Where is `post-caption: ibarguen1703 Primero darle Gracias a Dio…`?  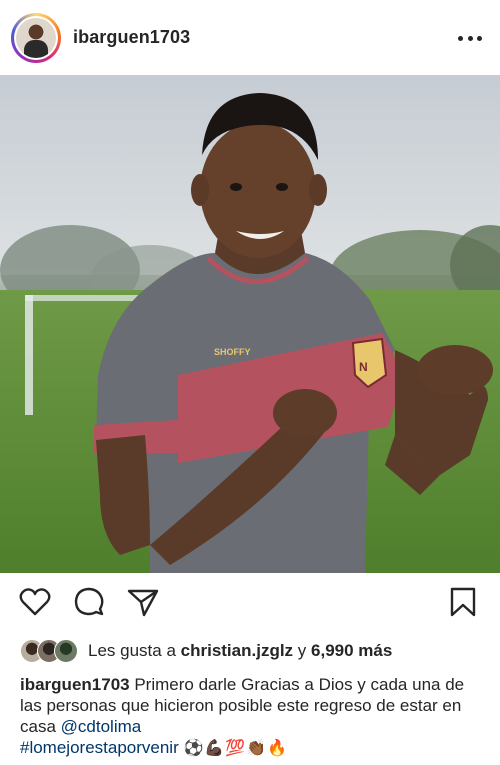
post-caption: ibarguen1703 Primero darle Gracias a Dio… is located at coordinates (250, 716).